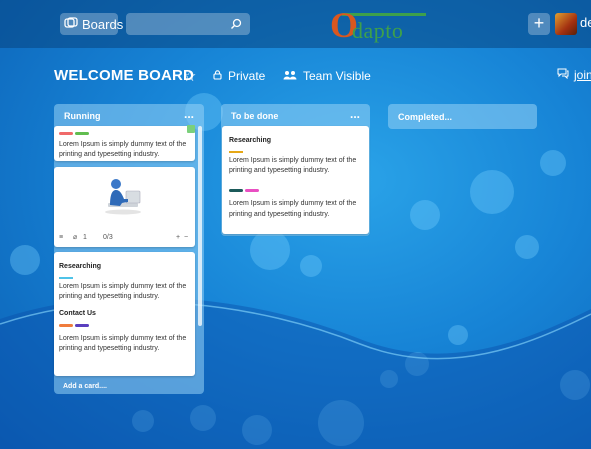 This screenshot has height=449, width=591. Describe the element at coordinates (66, 277) in the screenshot. I see `label-cyan` at that location.